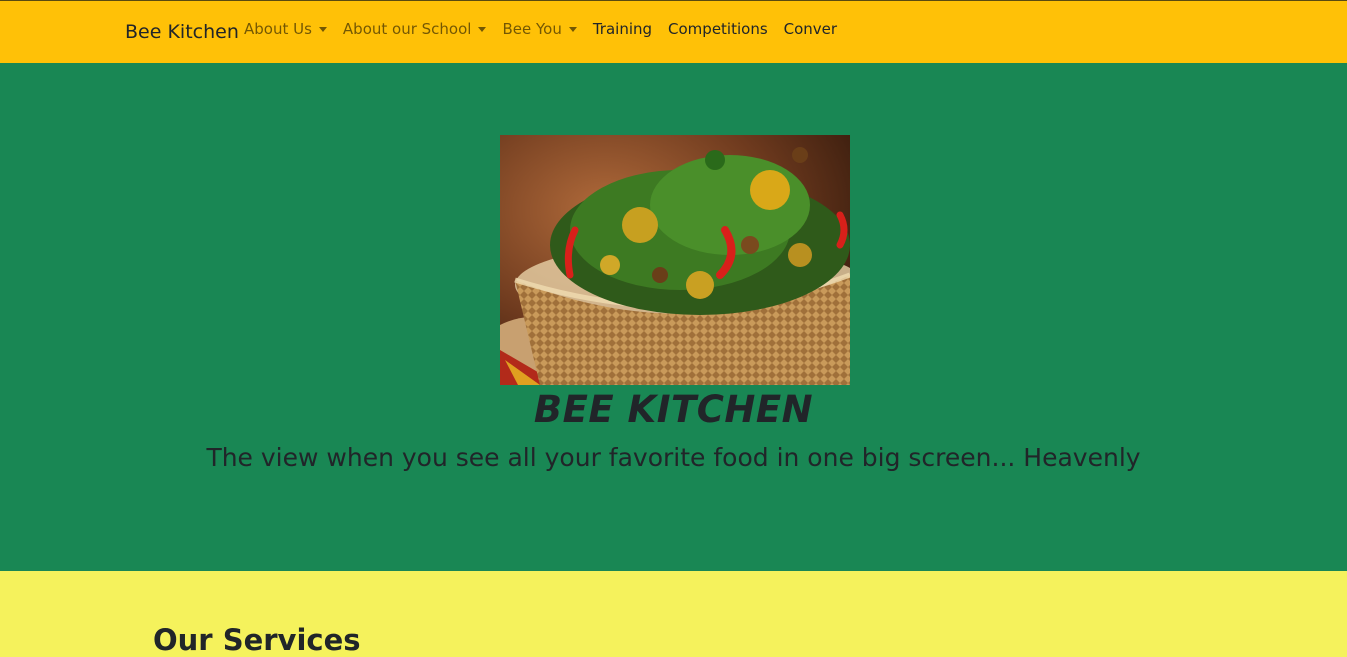  What do you see at coordinates (532, 29) in the screenshot?
I see `nav-bee-you-label: Bee You` at bounding box center [532, 29].